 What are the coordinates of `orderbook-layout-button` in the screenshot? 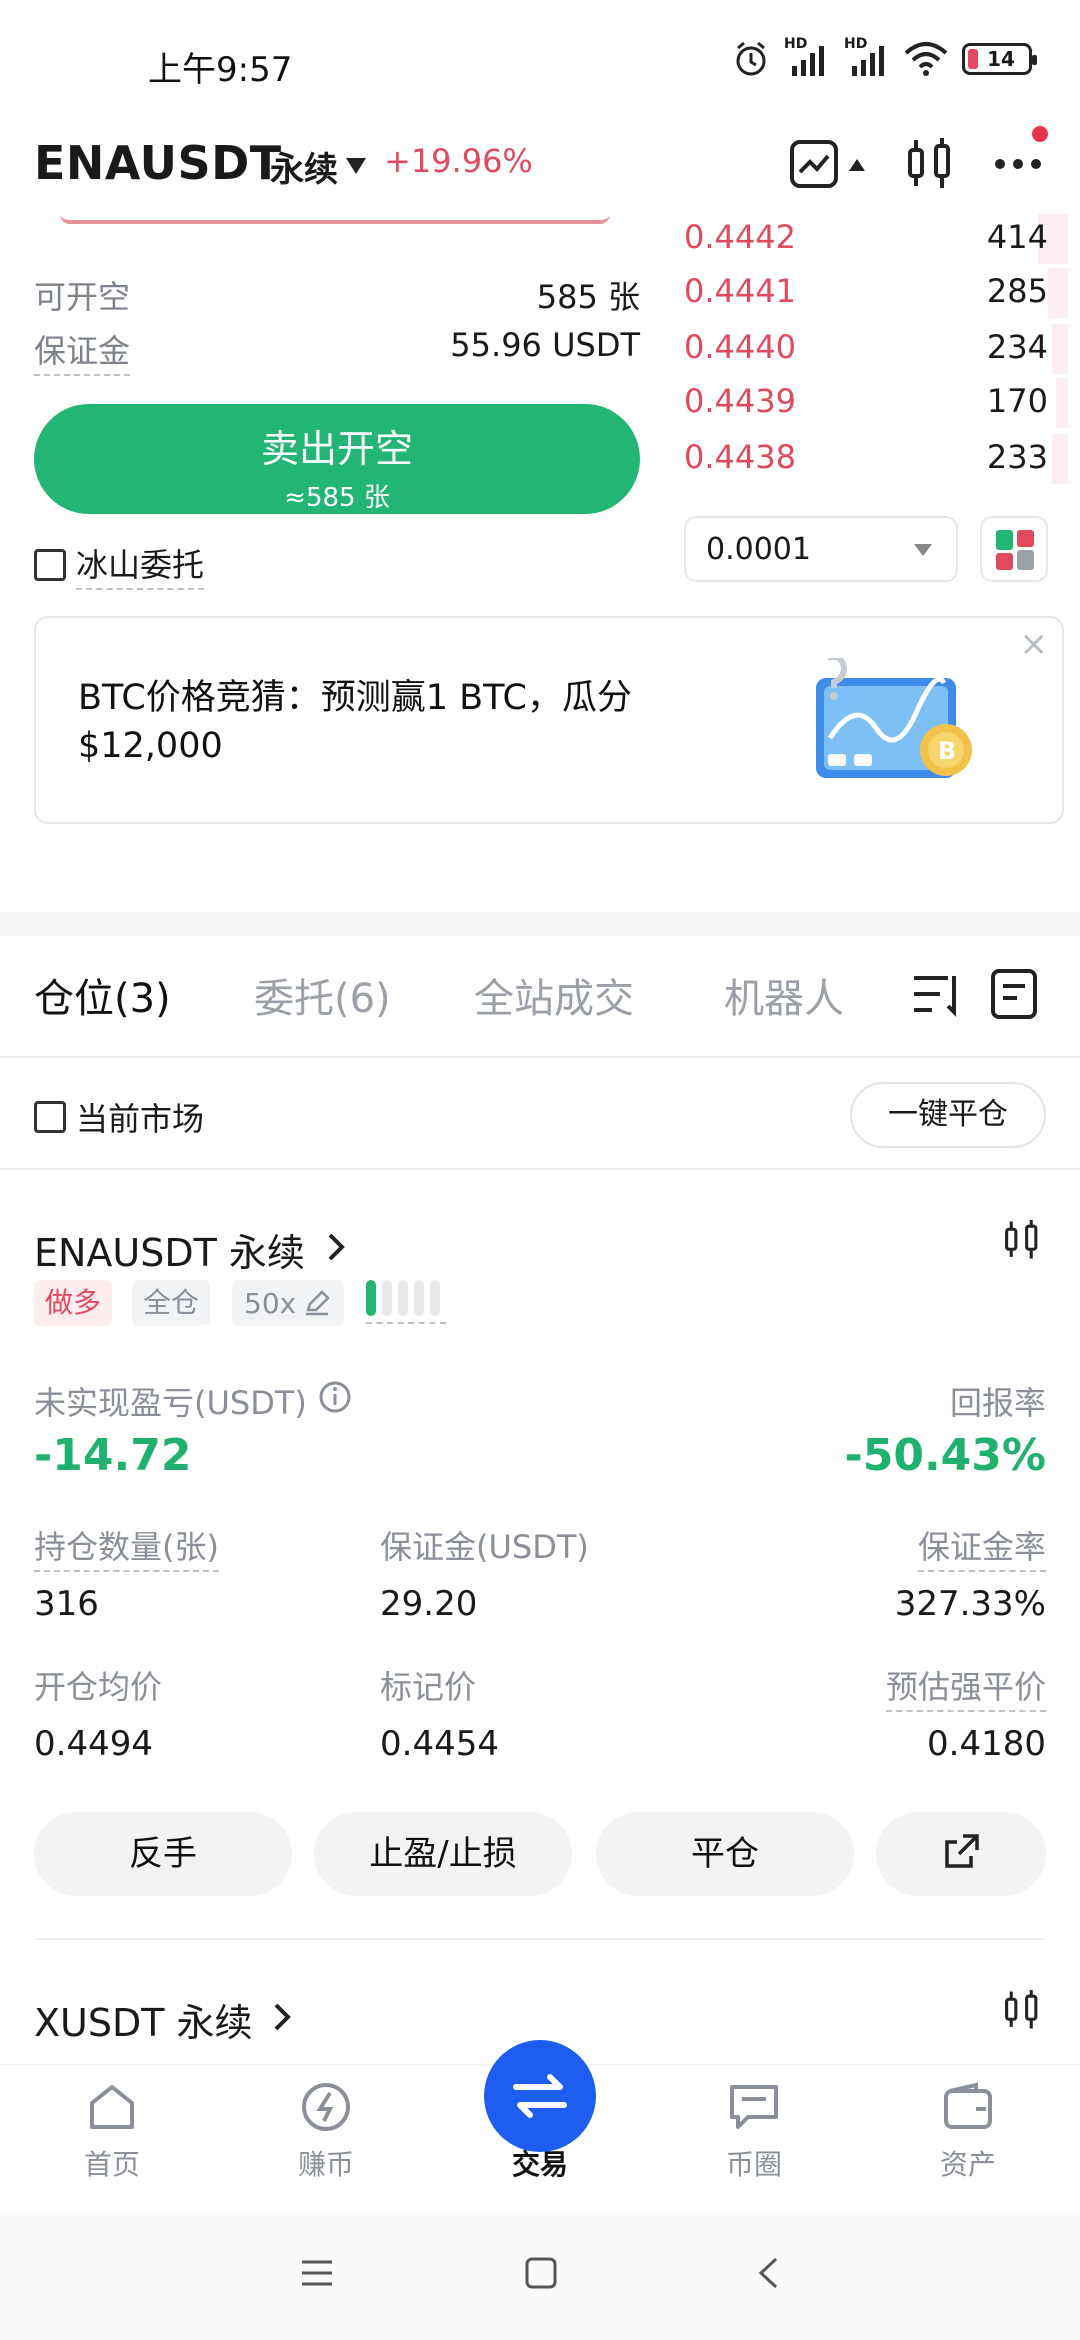 It's located at (1014, 549).